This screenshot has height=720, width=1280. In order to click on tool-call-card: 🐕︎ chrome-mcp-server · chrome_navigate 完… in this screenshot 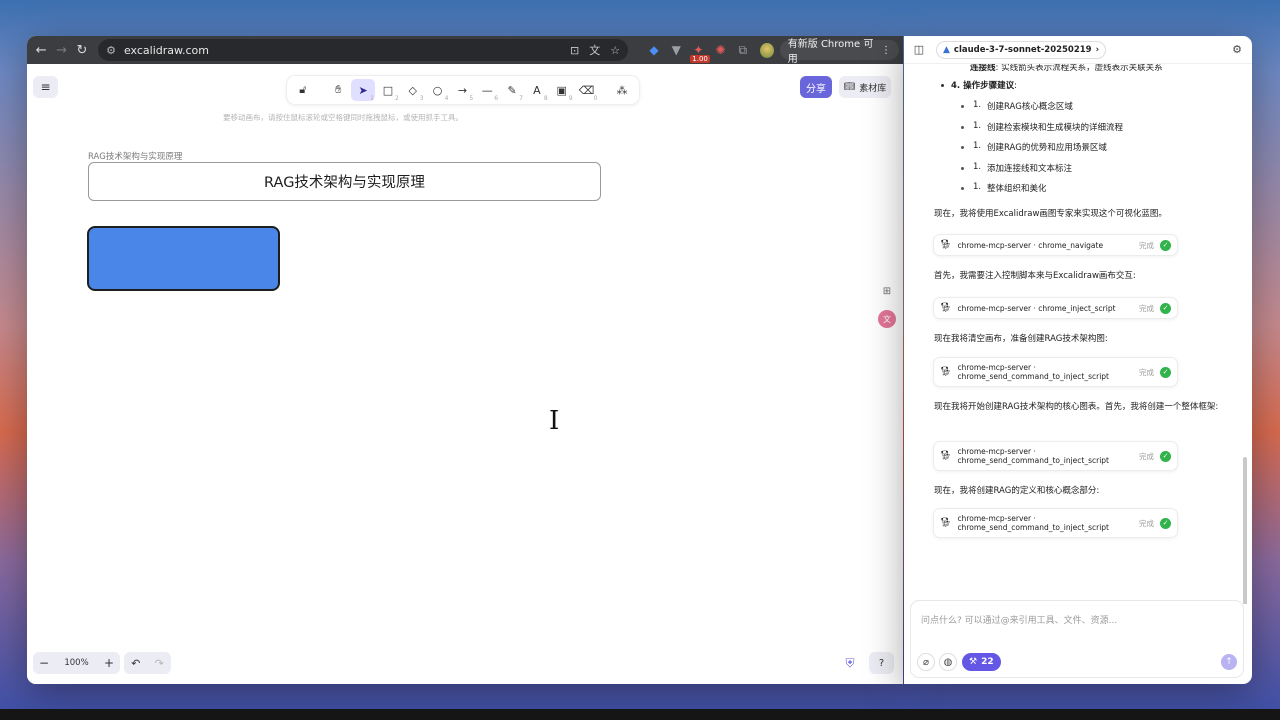, I will do `click(1055, 245)`.